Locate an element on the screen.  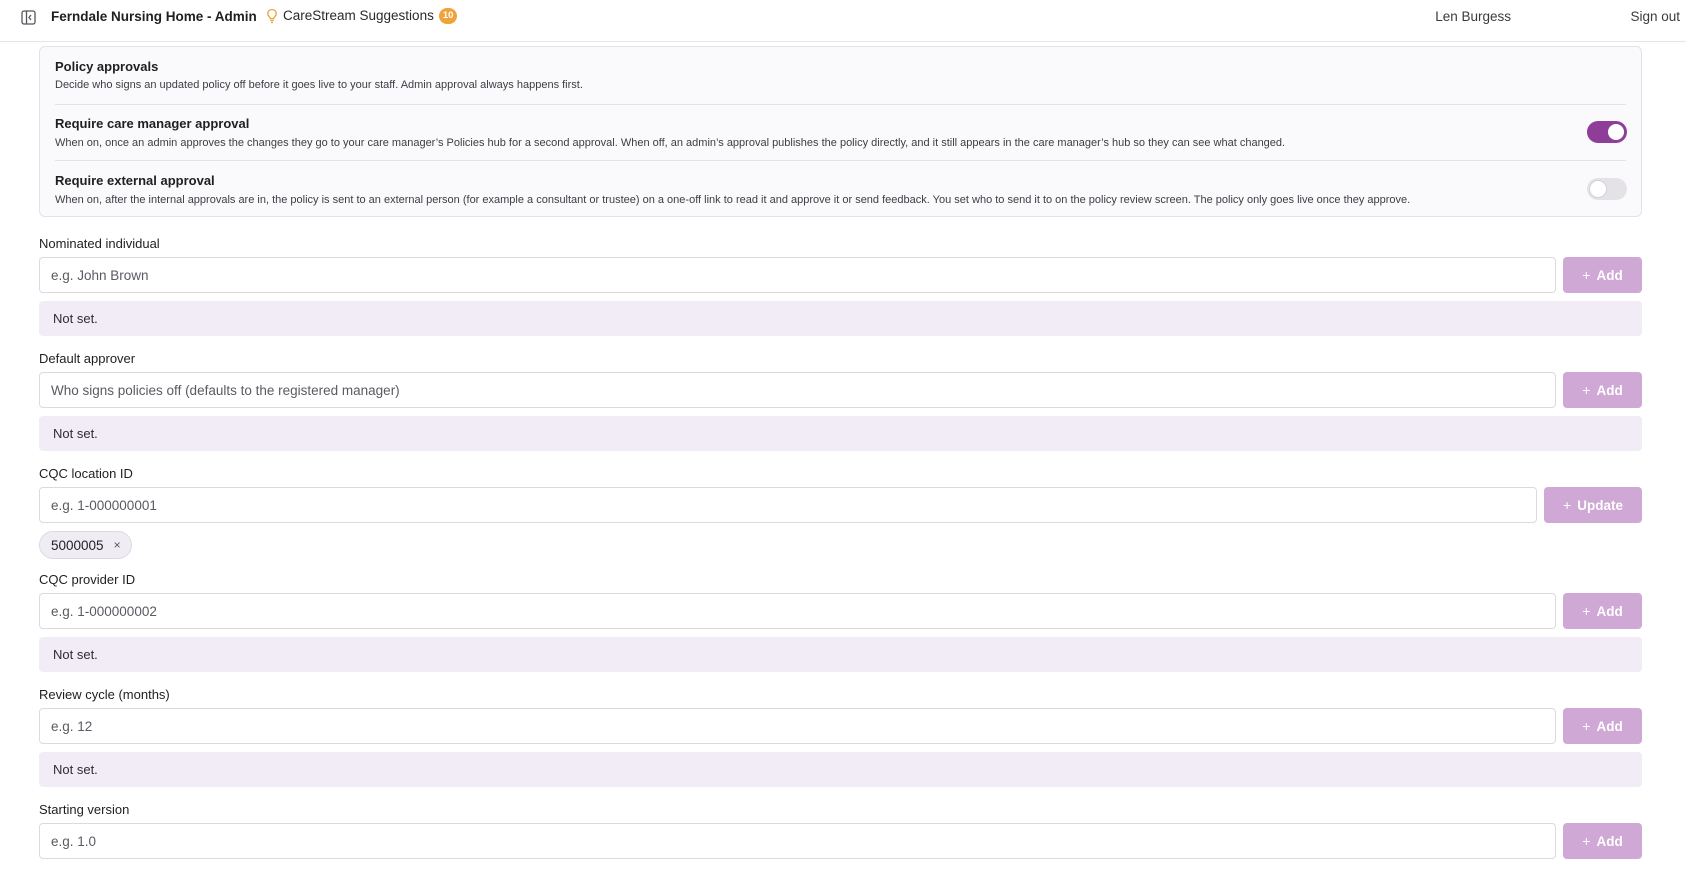
nominated-individual-add-button: + Add is located at coordinates (1602, 275).